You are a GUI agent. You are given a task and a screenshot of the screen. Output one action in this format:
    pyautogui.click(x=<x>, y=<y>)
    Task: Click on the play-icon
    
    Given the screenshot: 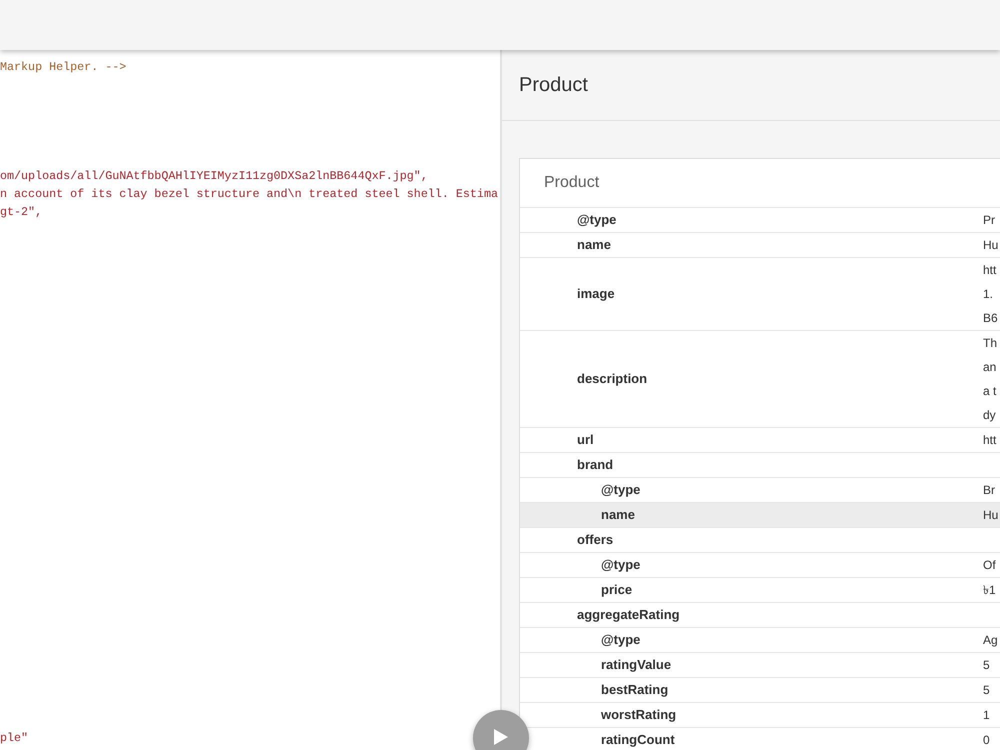 What is the action you would take?
    pyautogui.click(x=501, y=737)
    